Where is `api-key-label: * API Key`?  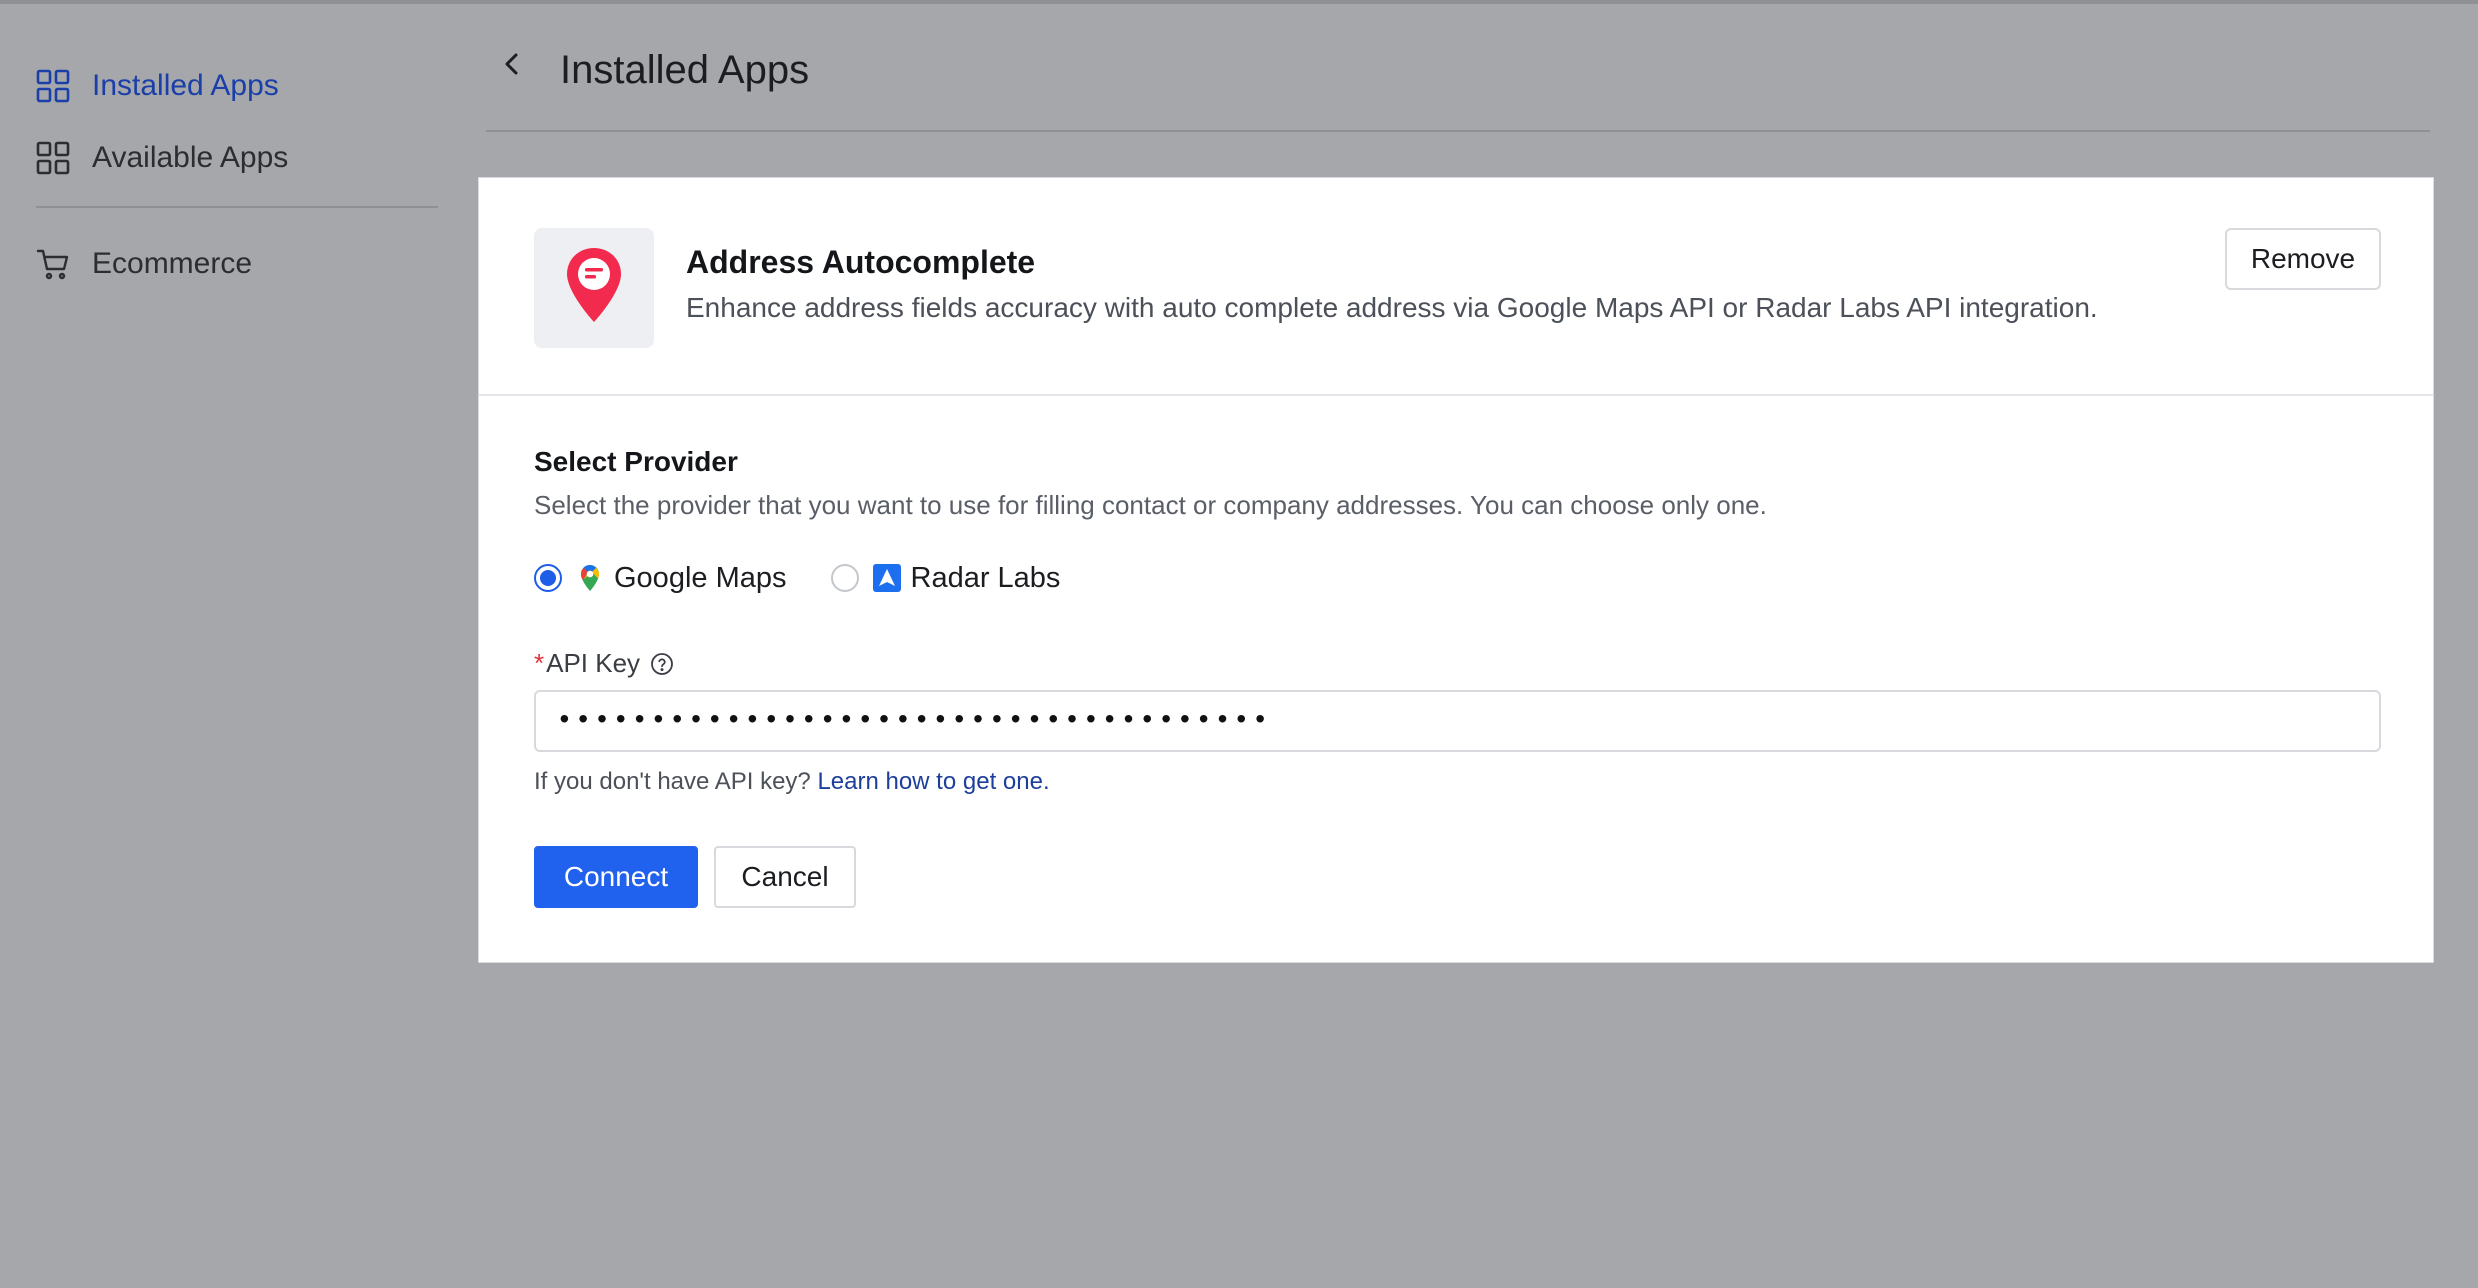
api-key-label: * API Key is located at coordinates (604, 663).